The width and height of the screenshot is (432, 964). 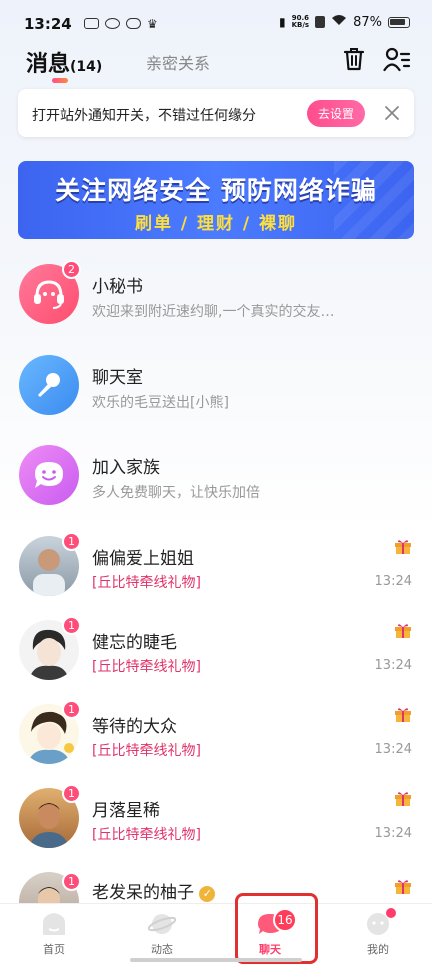 What do you see at coordinates (54, 924) in the screenshot?
I see `home-icon` at bounding box center [54, 924].